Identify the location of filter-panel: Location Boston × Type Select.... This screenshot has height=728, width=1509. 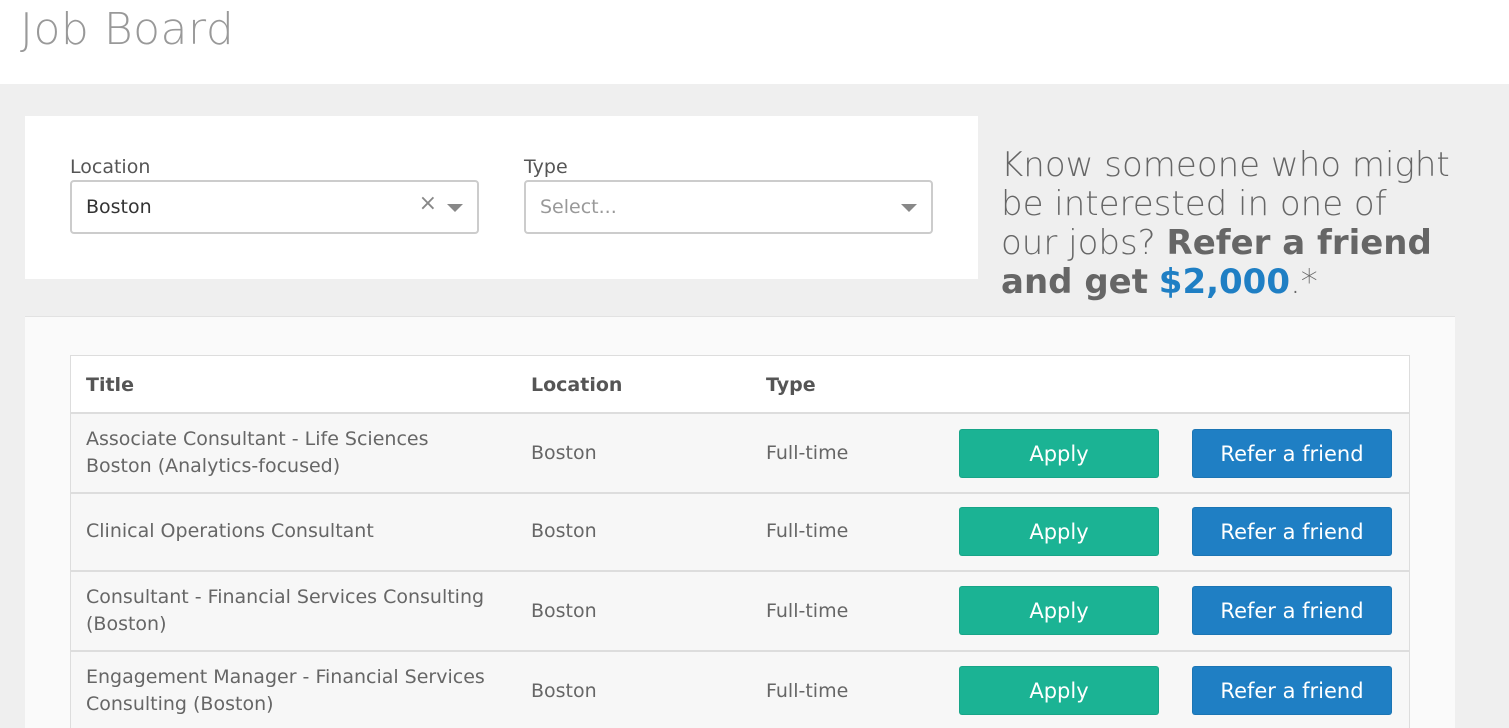
(501, 197).